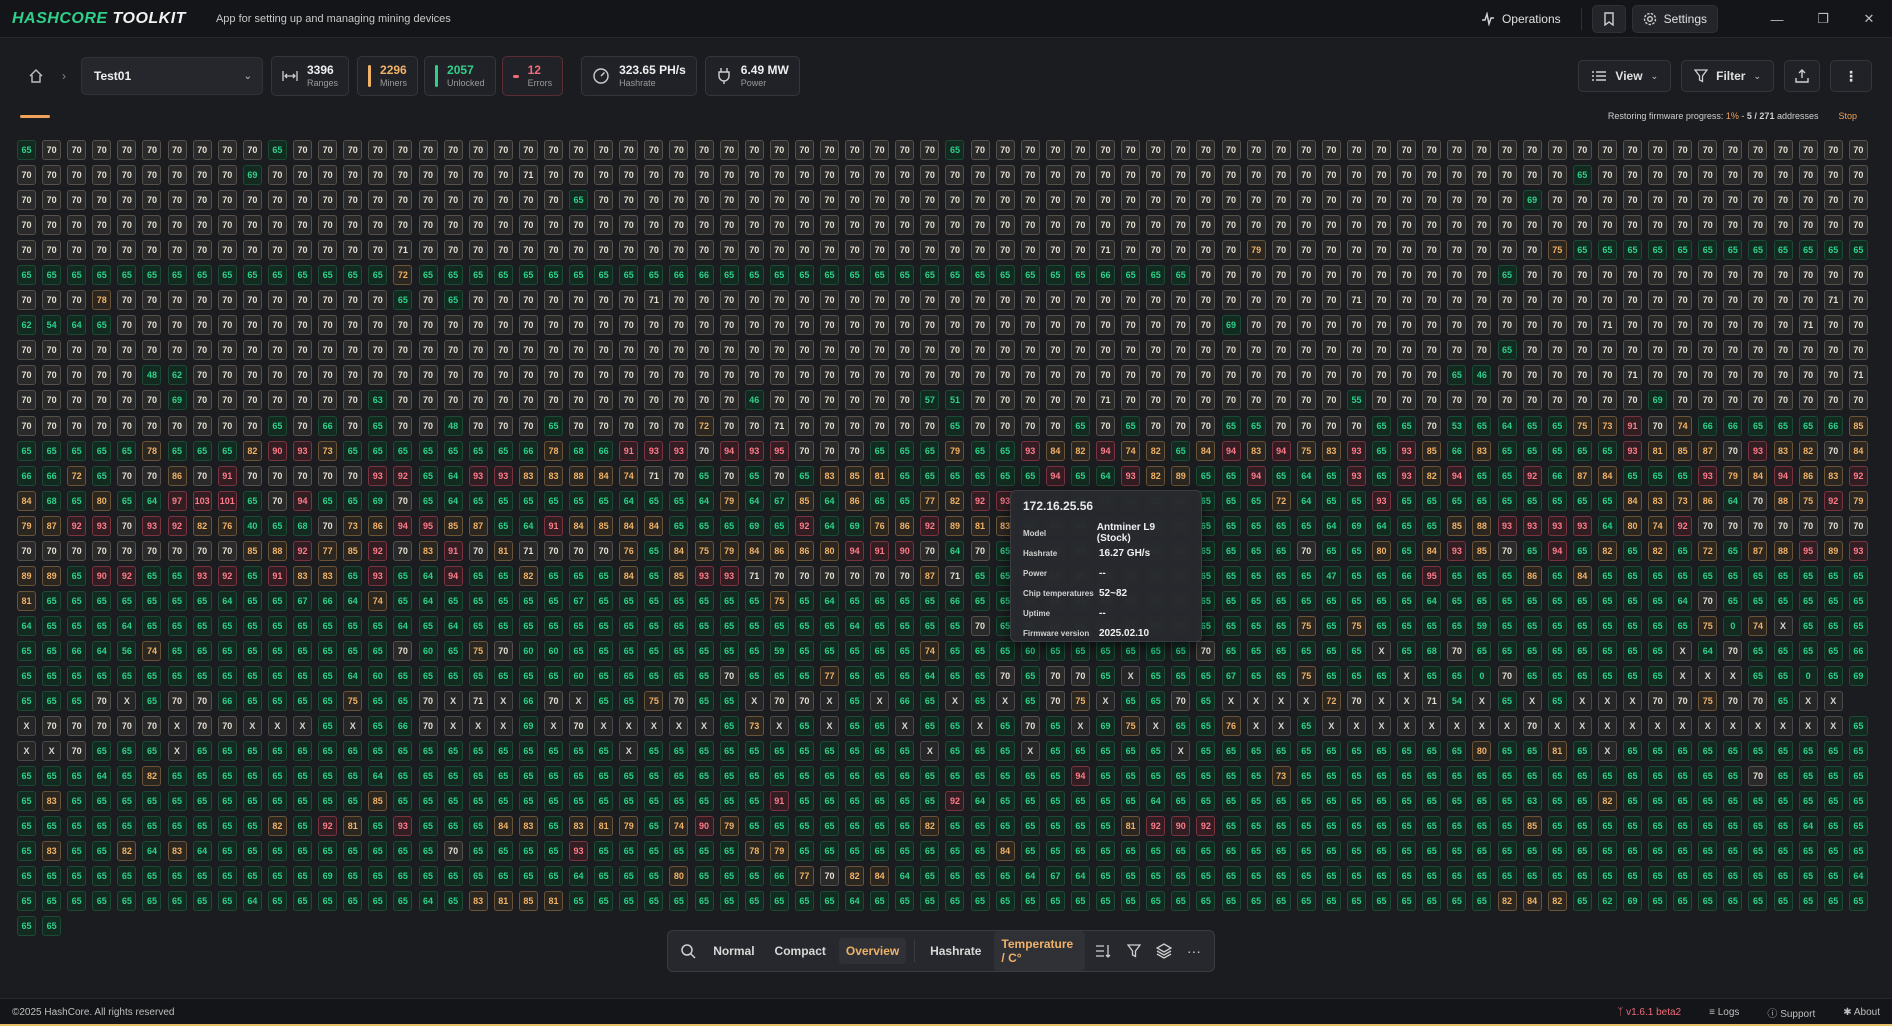 Image resolution: width=1892 pixels, height=1026 pixels. Describe the element at coordinates (1532, 525) in the screenshot. I see `miner-cell: 93` at that location.